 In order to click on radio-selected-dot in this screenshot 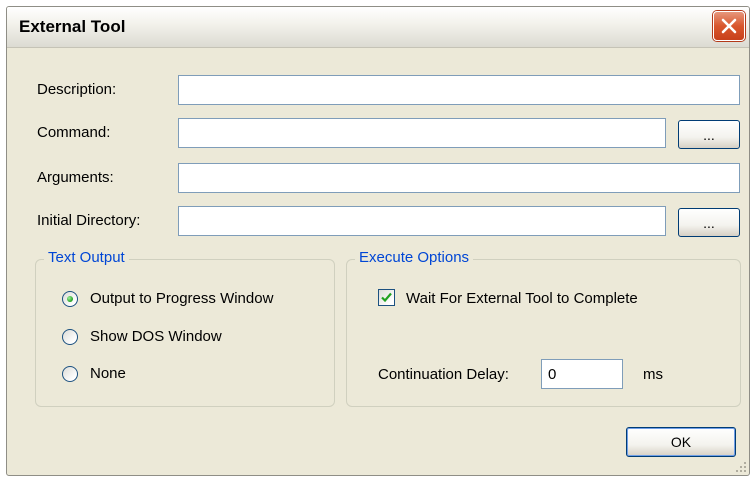, I will do `click(70, 299)`.